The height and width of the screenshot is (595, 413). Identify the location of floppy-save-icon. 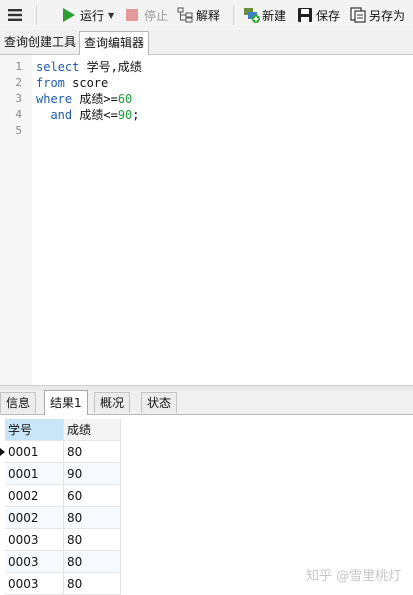
(305, 15).